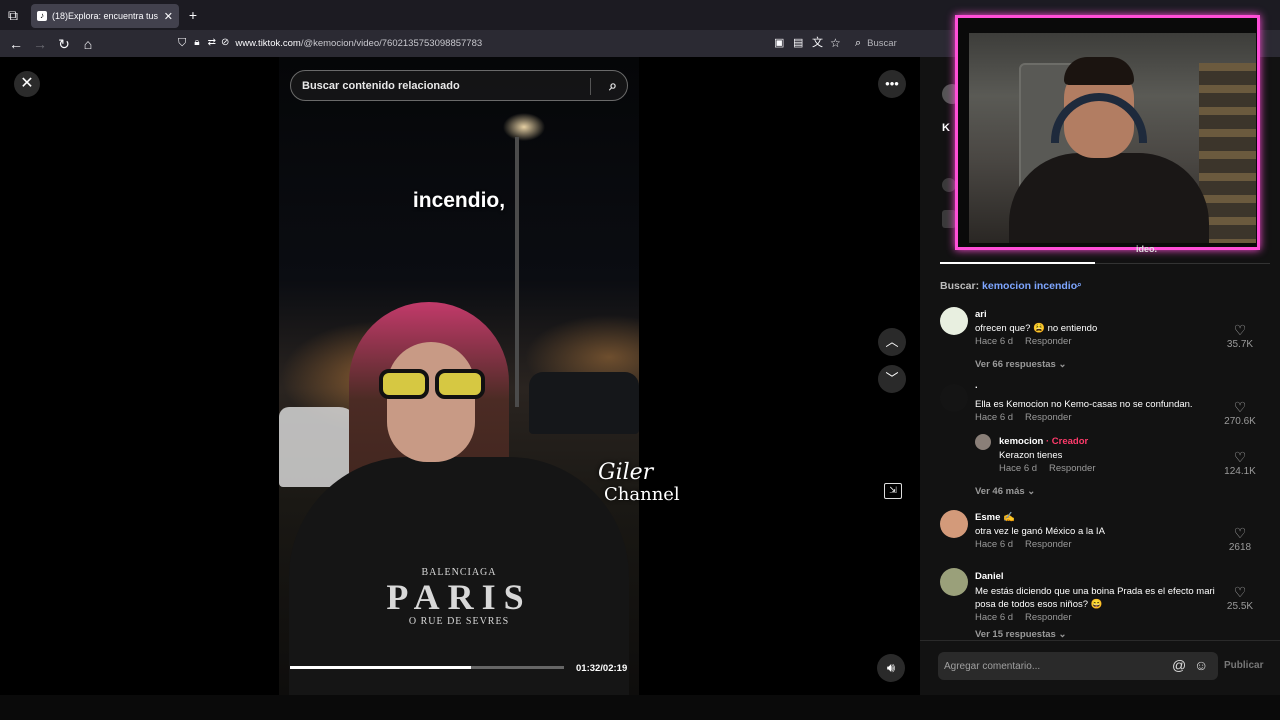  What do you see at coordinates (268, 43) in the screenshot?
I see `url-domain: www.tiktok.com` at bounding box center [268, 43].